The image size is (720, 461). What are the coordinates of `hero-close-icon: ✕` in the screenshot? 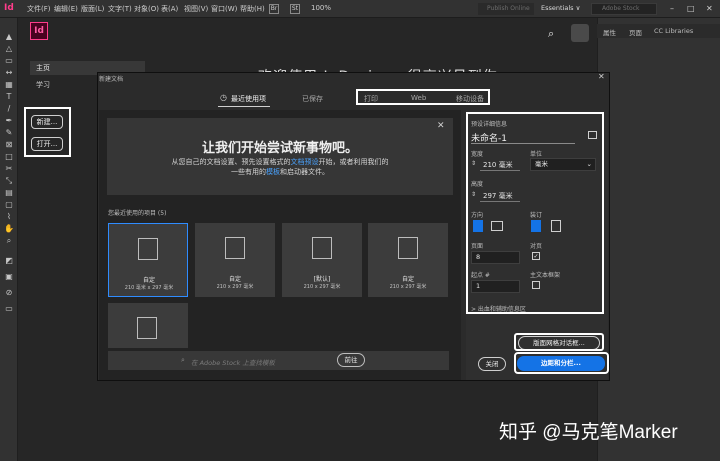 It's located at (441, 126).